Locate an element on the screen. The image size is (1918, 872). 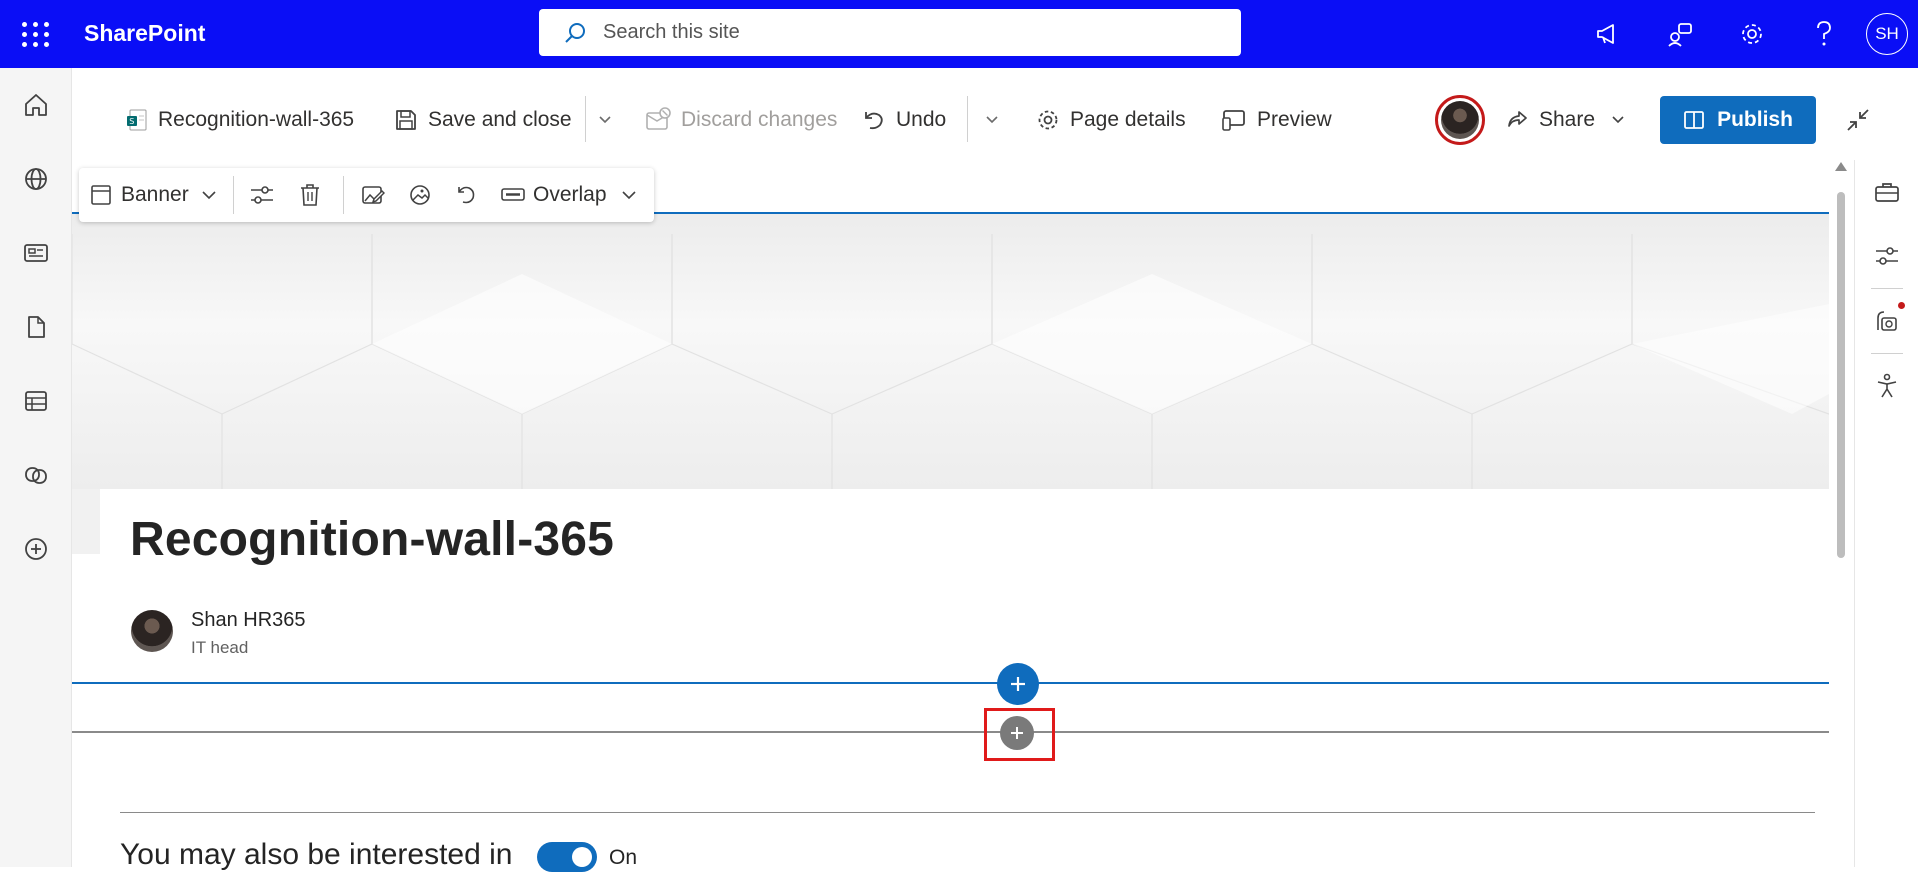
coauthor-avatar is located at coordinates (1460, 120).